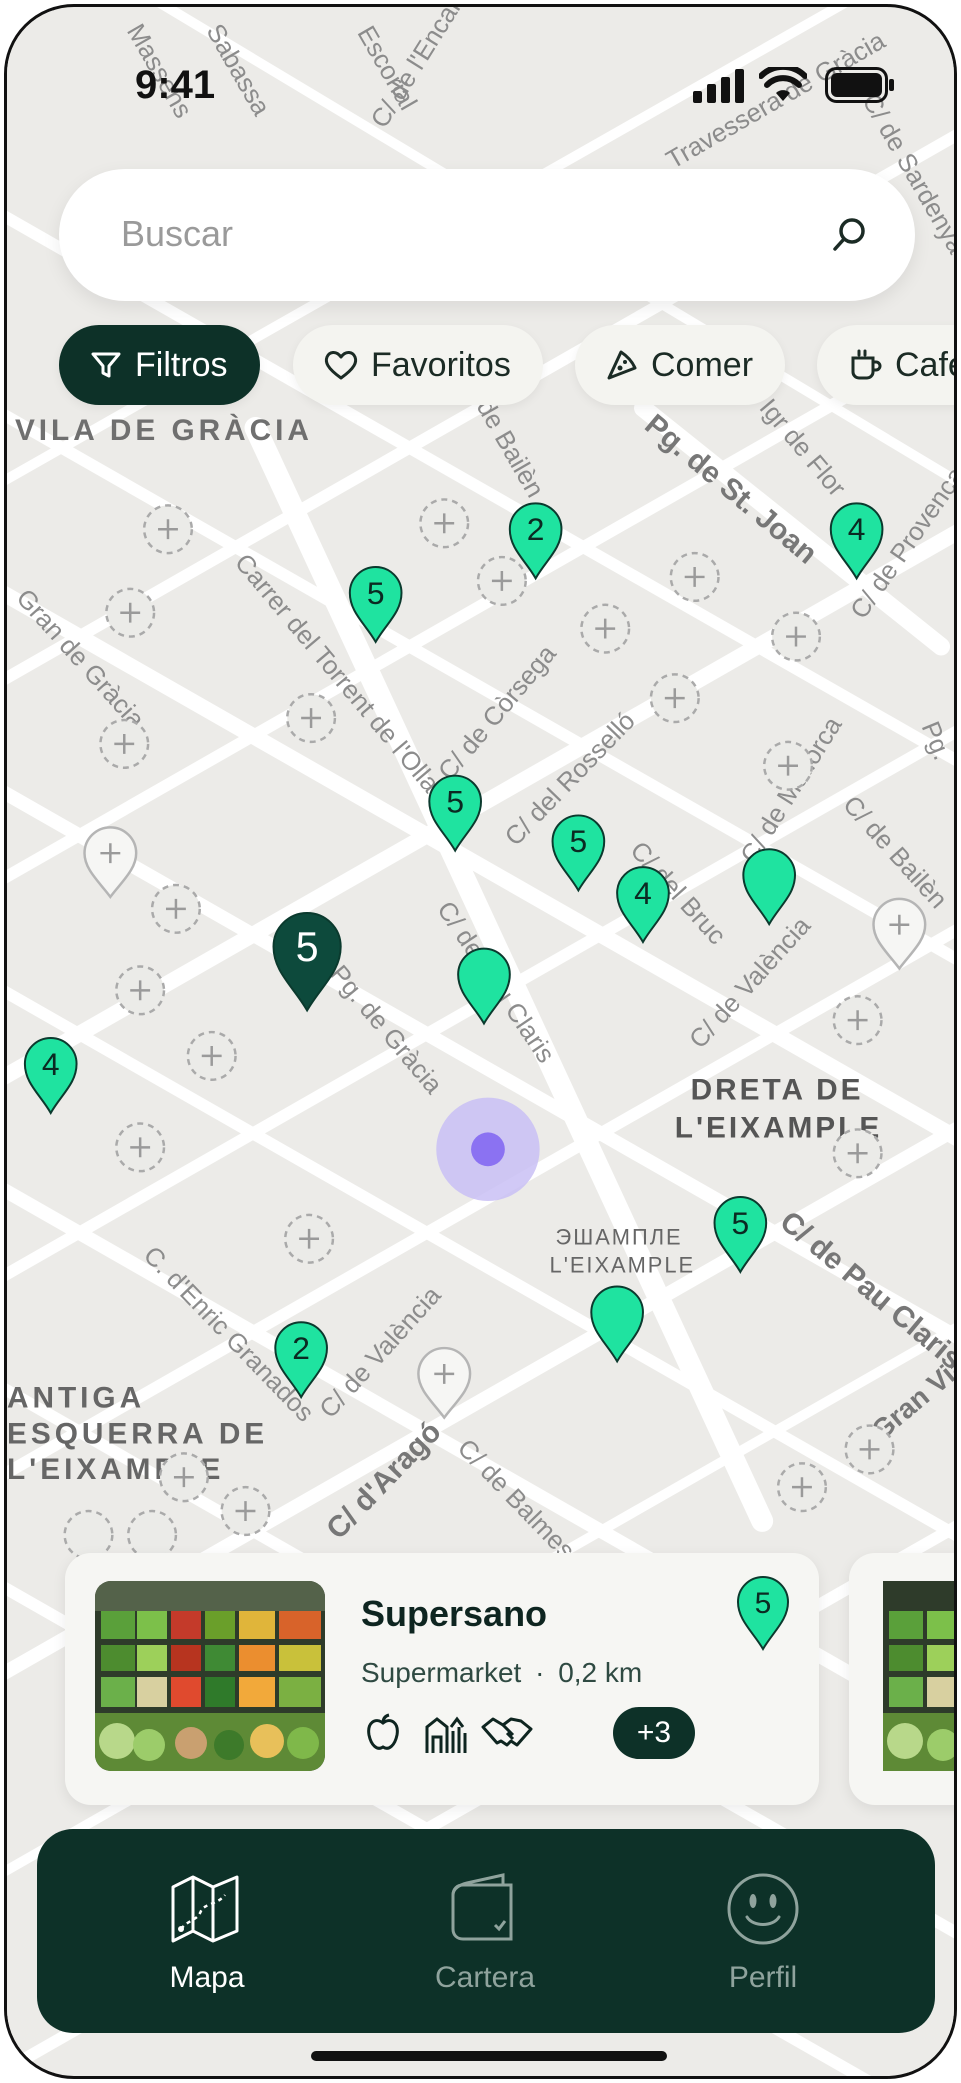 Image resolution: width=961 pixels, height=2083 pixels. I want to click on wallet-icon, so click(482, 1907).